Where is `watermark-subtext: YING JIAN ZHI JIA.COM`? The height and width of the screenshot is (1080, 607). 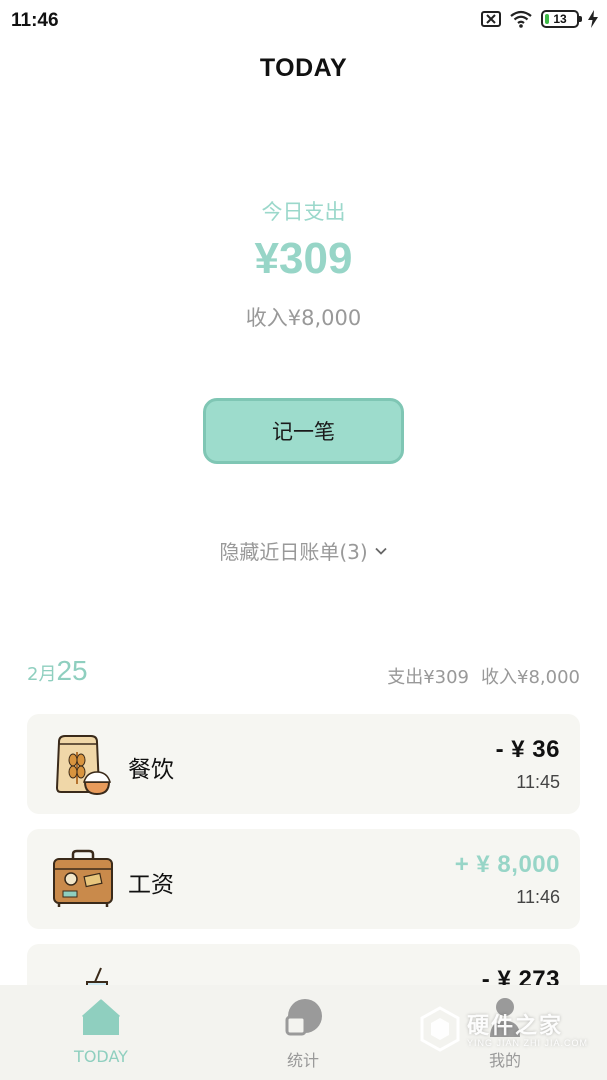 watermark-subtext: YING JIAN ZHI JIA.COM is located at coordinates (528, 1043).